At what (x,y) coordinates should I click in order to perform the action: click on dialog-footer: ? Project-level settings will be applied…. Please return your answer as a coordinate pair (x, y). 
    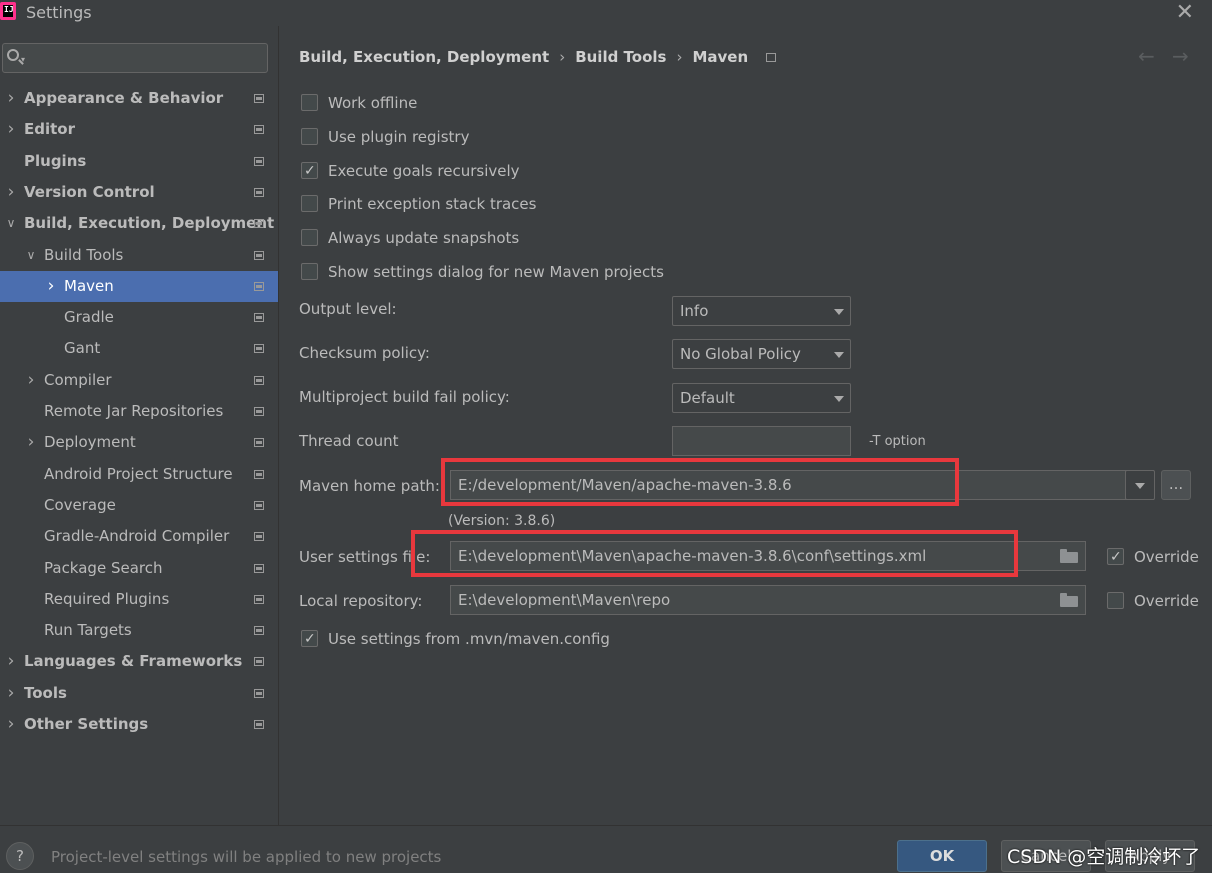
    Looking at the image, I should click on (606, 849).